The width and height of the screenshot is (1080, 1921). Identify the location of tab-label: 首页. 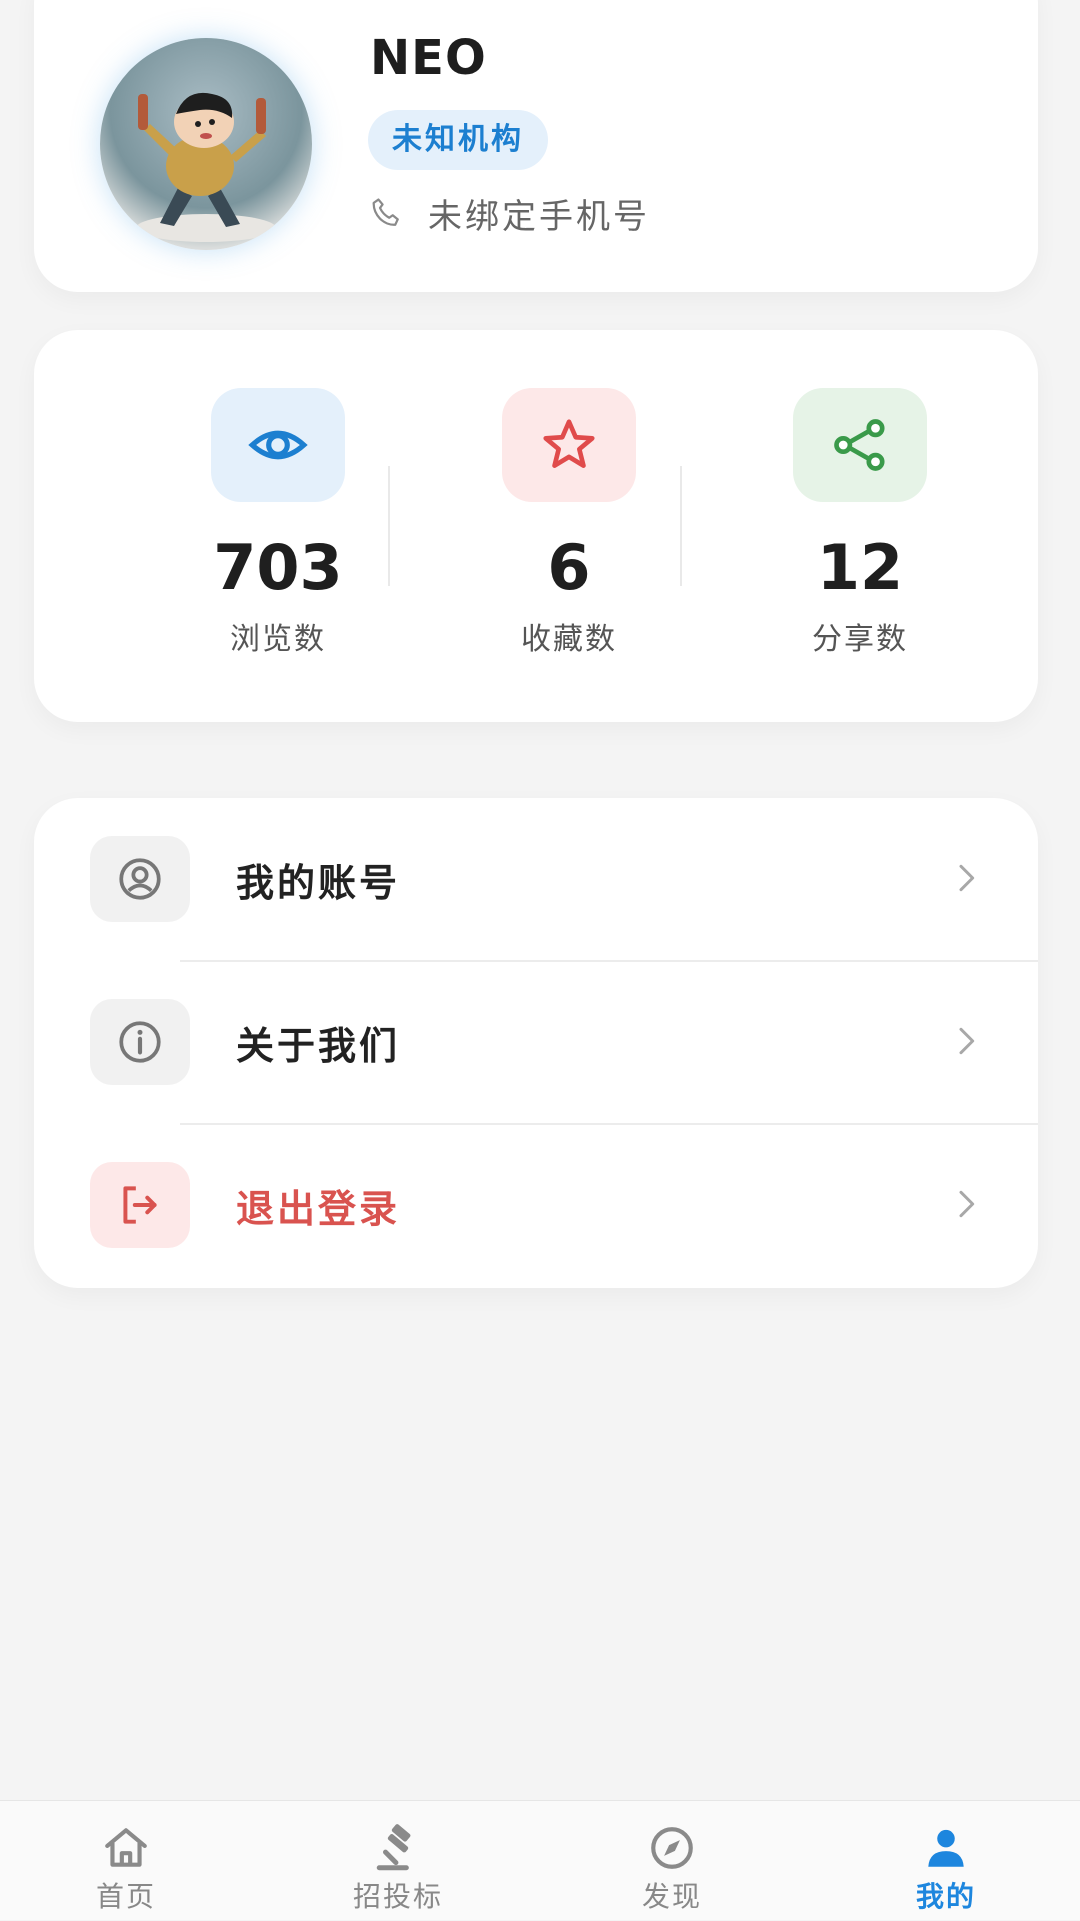
(125, 1896).